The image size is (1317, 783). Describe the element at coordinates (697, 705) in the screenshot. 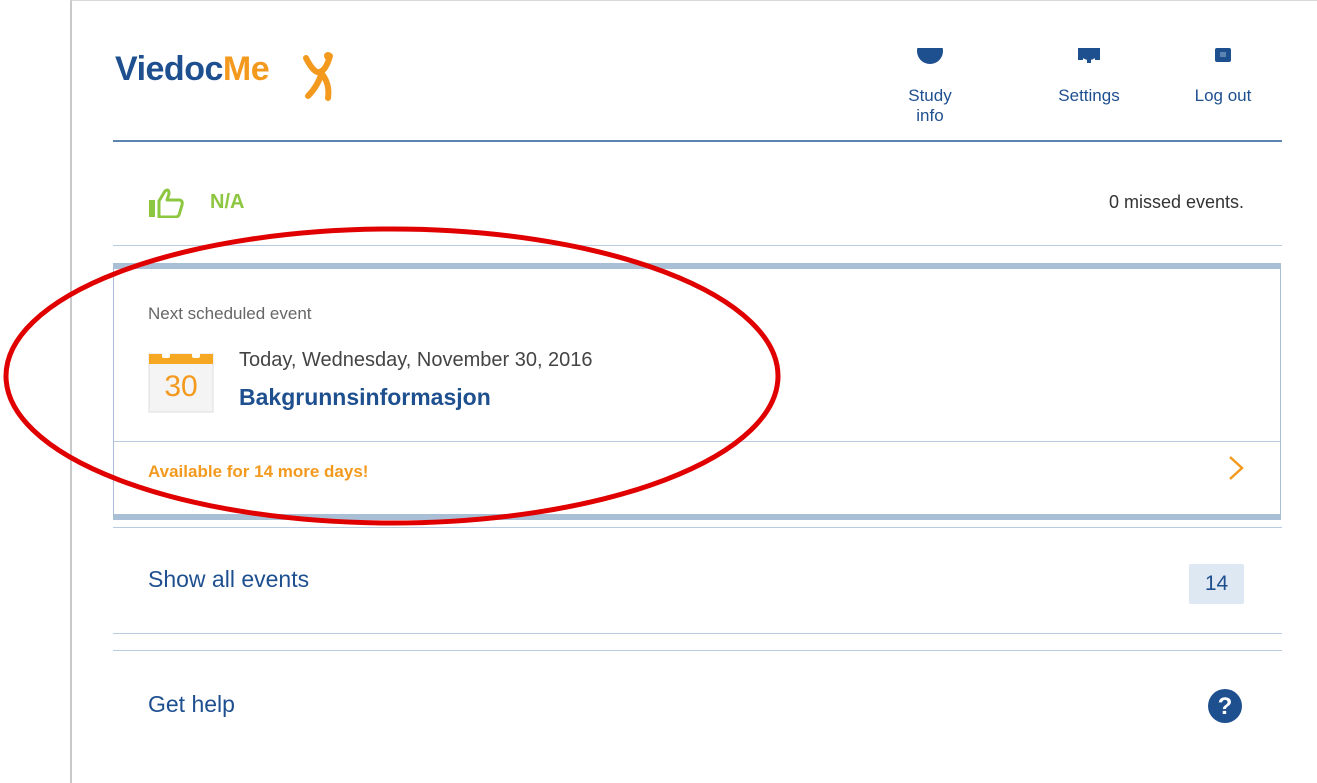

I see `get-help-row: Get help ?` at that location.